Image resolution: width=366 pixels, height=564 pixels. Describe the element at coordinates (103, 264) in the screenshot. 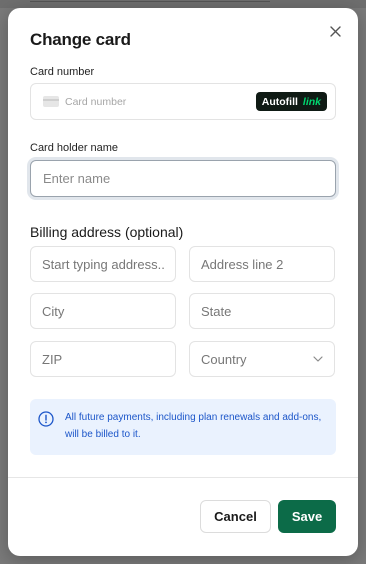

I see `street-address-input` at that location.